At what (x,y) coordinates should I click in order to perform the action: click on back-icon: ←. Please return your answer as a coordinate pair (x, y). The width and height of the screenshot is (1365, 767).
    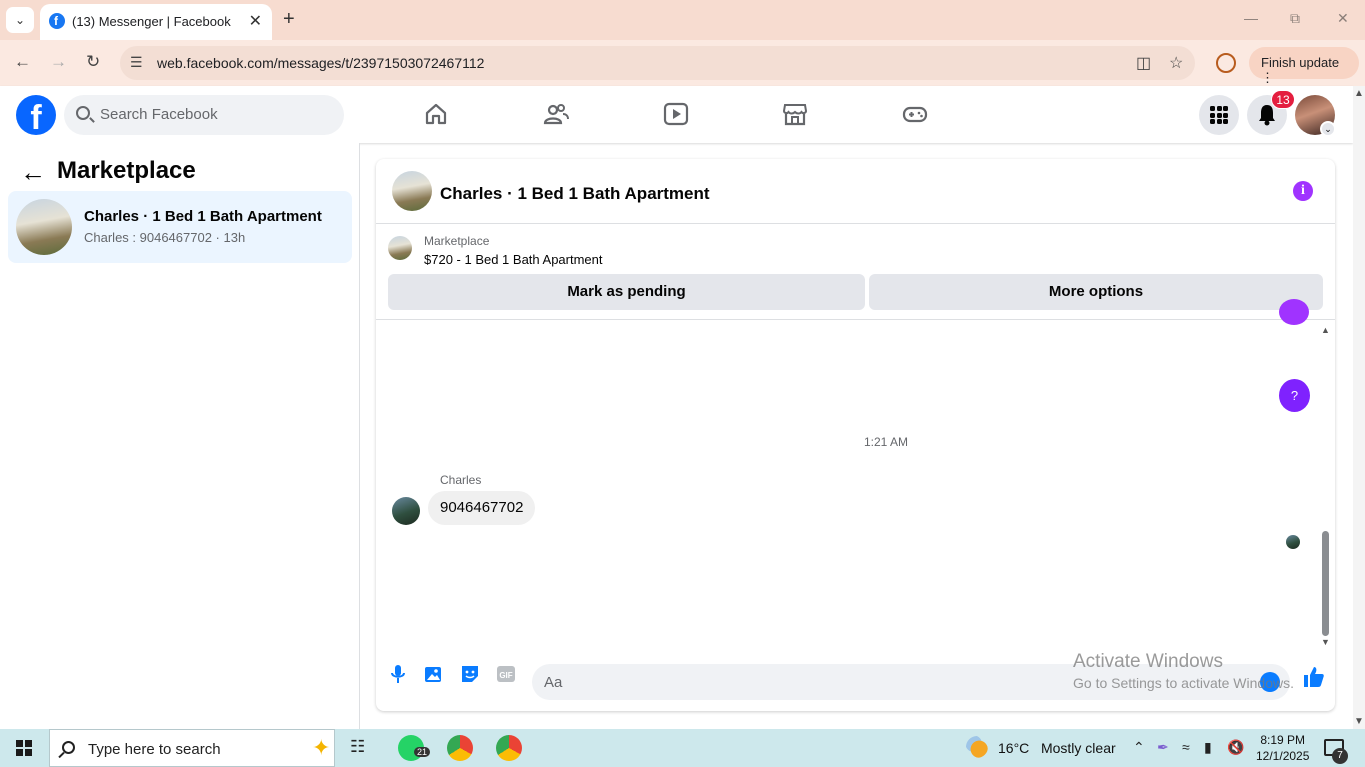
    Looking at the image, I should click on (22, 62).